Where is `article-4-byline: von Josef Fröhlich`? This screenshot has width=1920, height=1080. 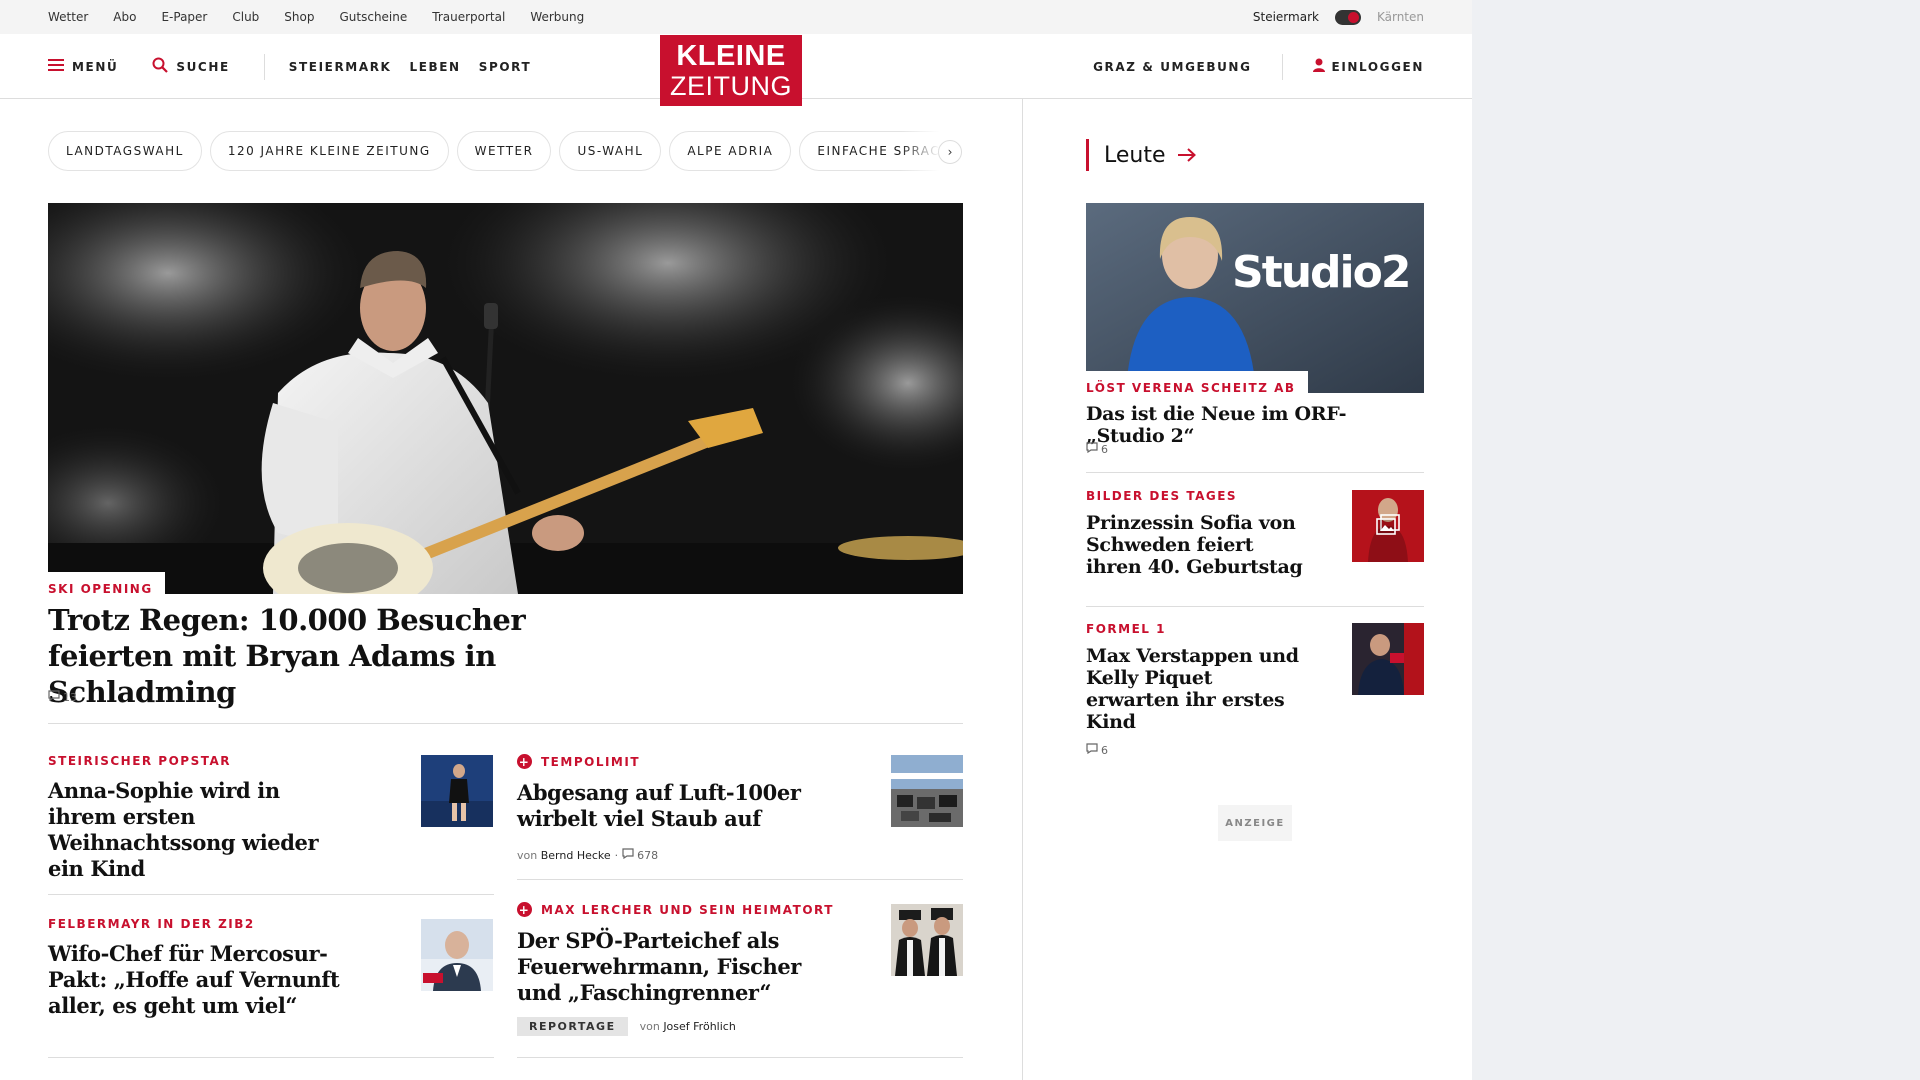
article-4-byline: von Josef Fröhlich is located at coordinates (688, 1026).